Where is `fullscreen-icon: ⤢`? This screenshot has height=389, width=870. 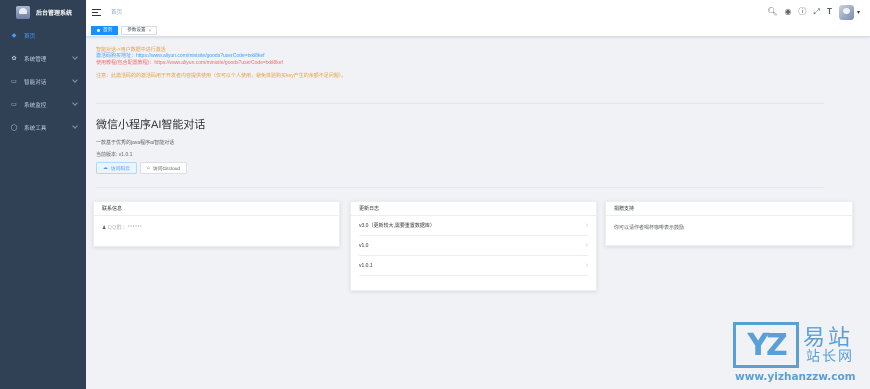
fullscreen-icon: ⤢ is located at coordinates (816, 12).